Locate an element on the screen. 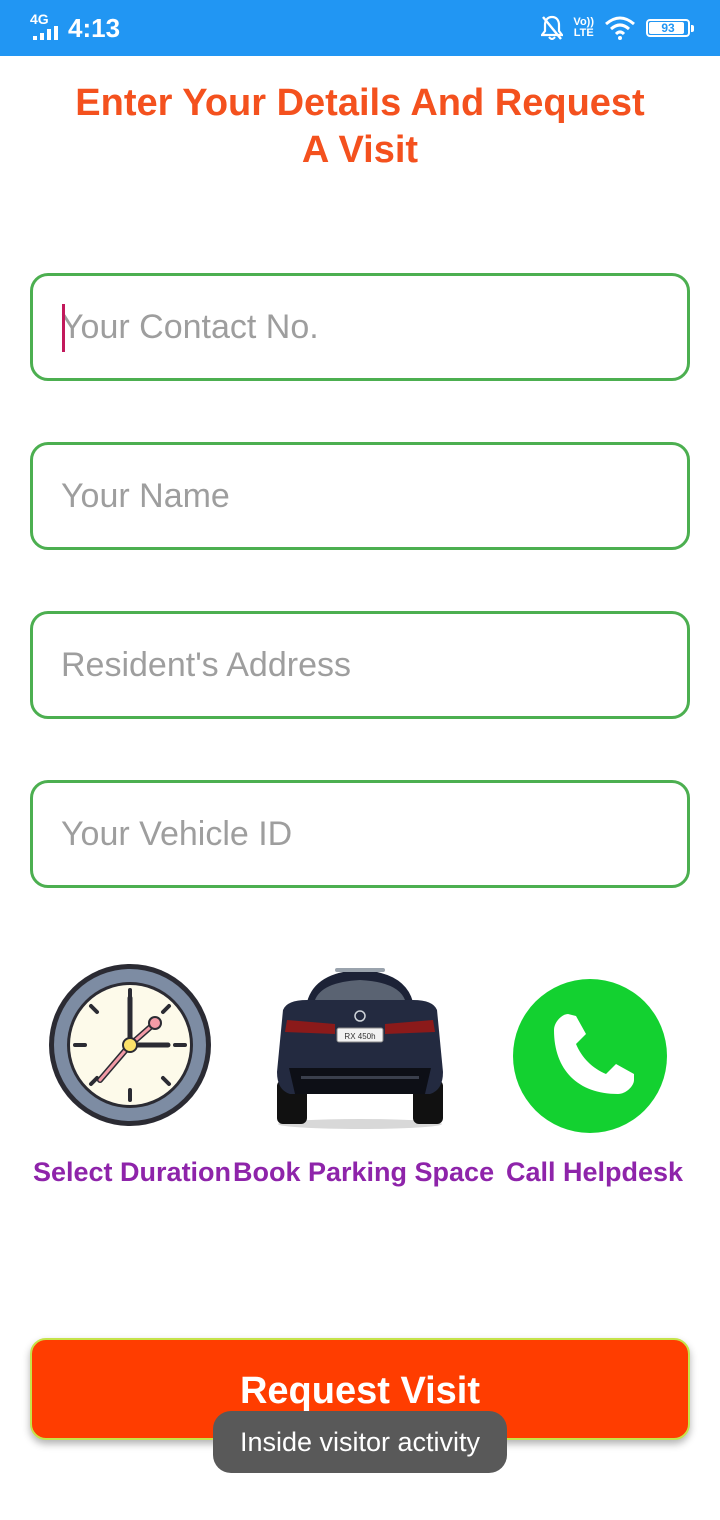  vehicle-id-field: Your Vehicle ID is located at coordinates (360, 834).